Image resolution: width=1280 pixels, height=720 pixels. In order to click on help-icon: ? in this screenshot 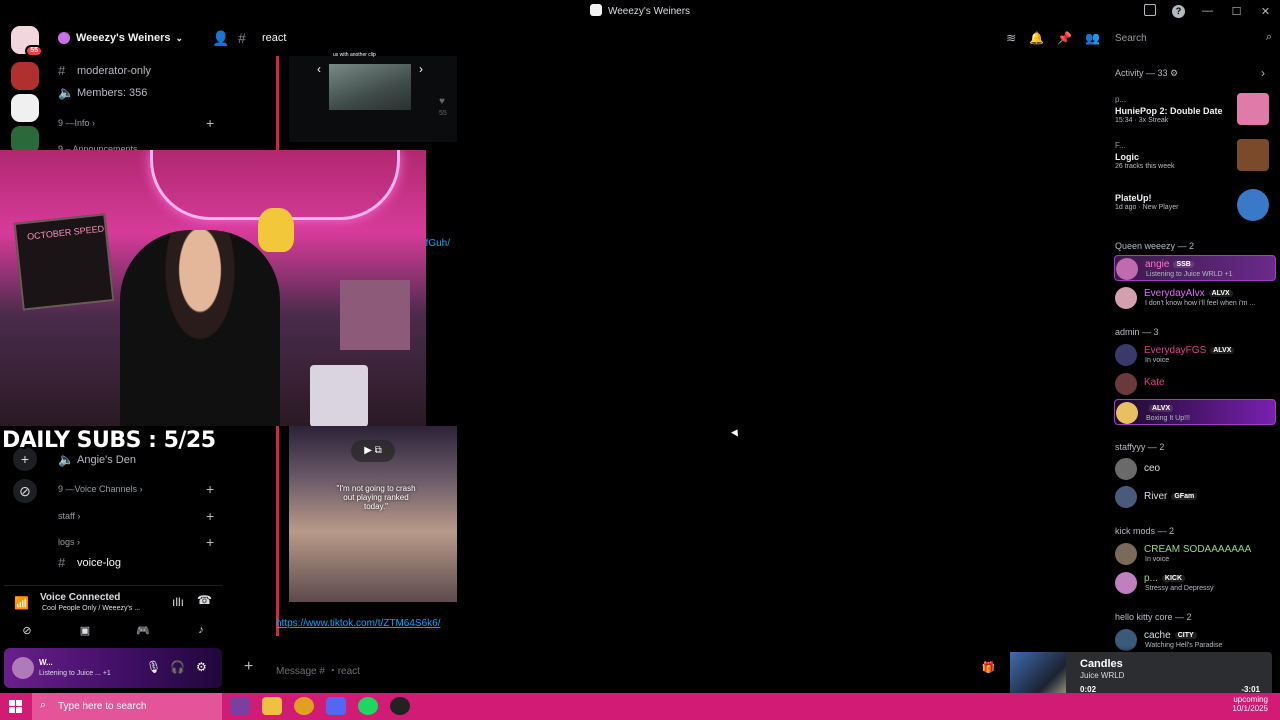, I will do `click(1178, 11)`.